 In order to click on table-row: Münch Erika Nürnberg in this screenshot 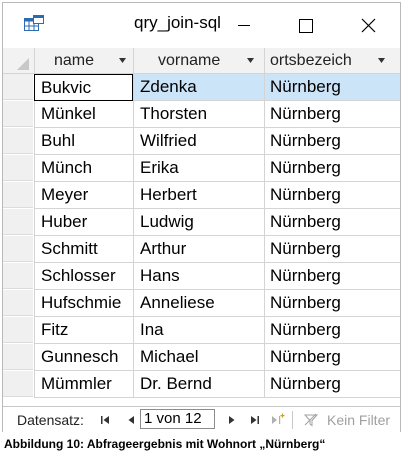, I will do `click(201, 168)`.